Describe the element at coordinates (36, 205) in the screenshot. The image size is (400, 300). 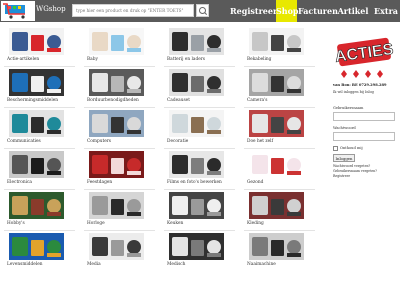
I see `hobby-icon` at that location.